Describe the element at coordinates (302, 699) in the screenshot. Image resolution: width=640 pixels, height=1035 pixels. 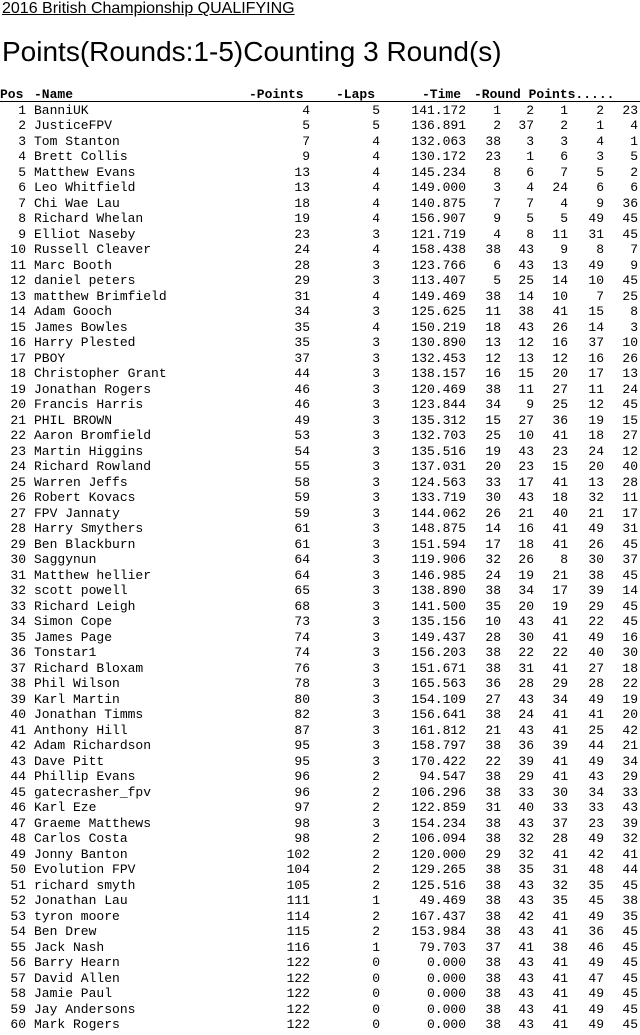
I see `row-points: 80` at that location.